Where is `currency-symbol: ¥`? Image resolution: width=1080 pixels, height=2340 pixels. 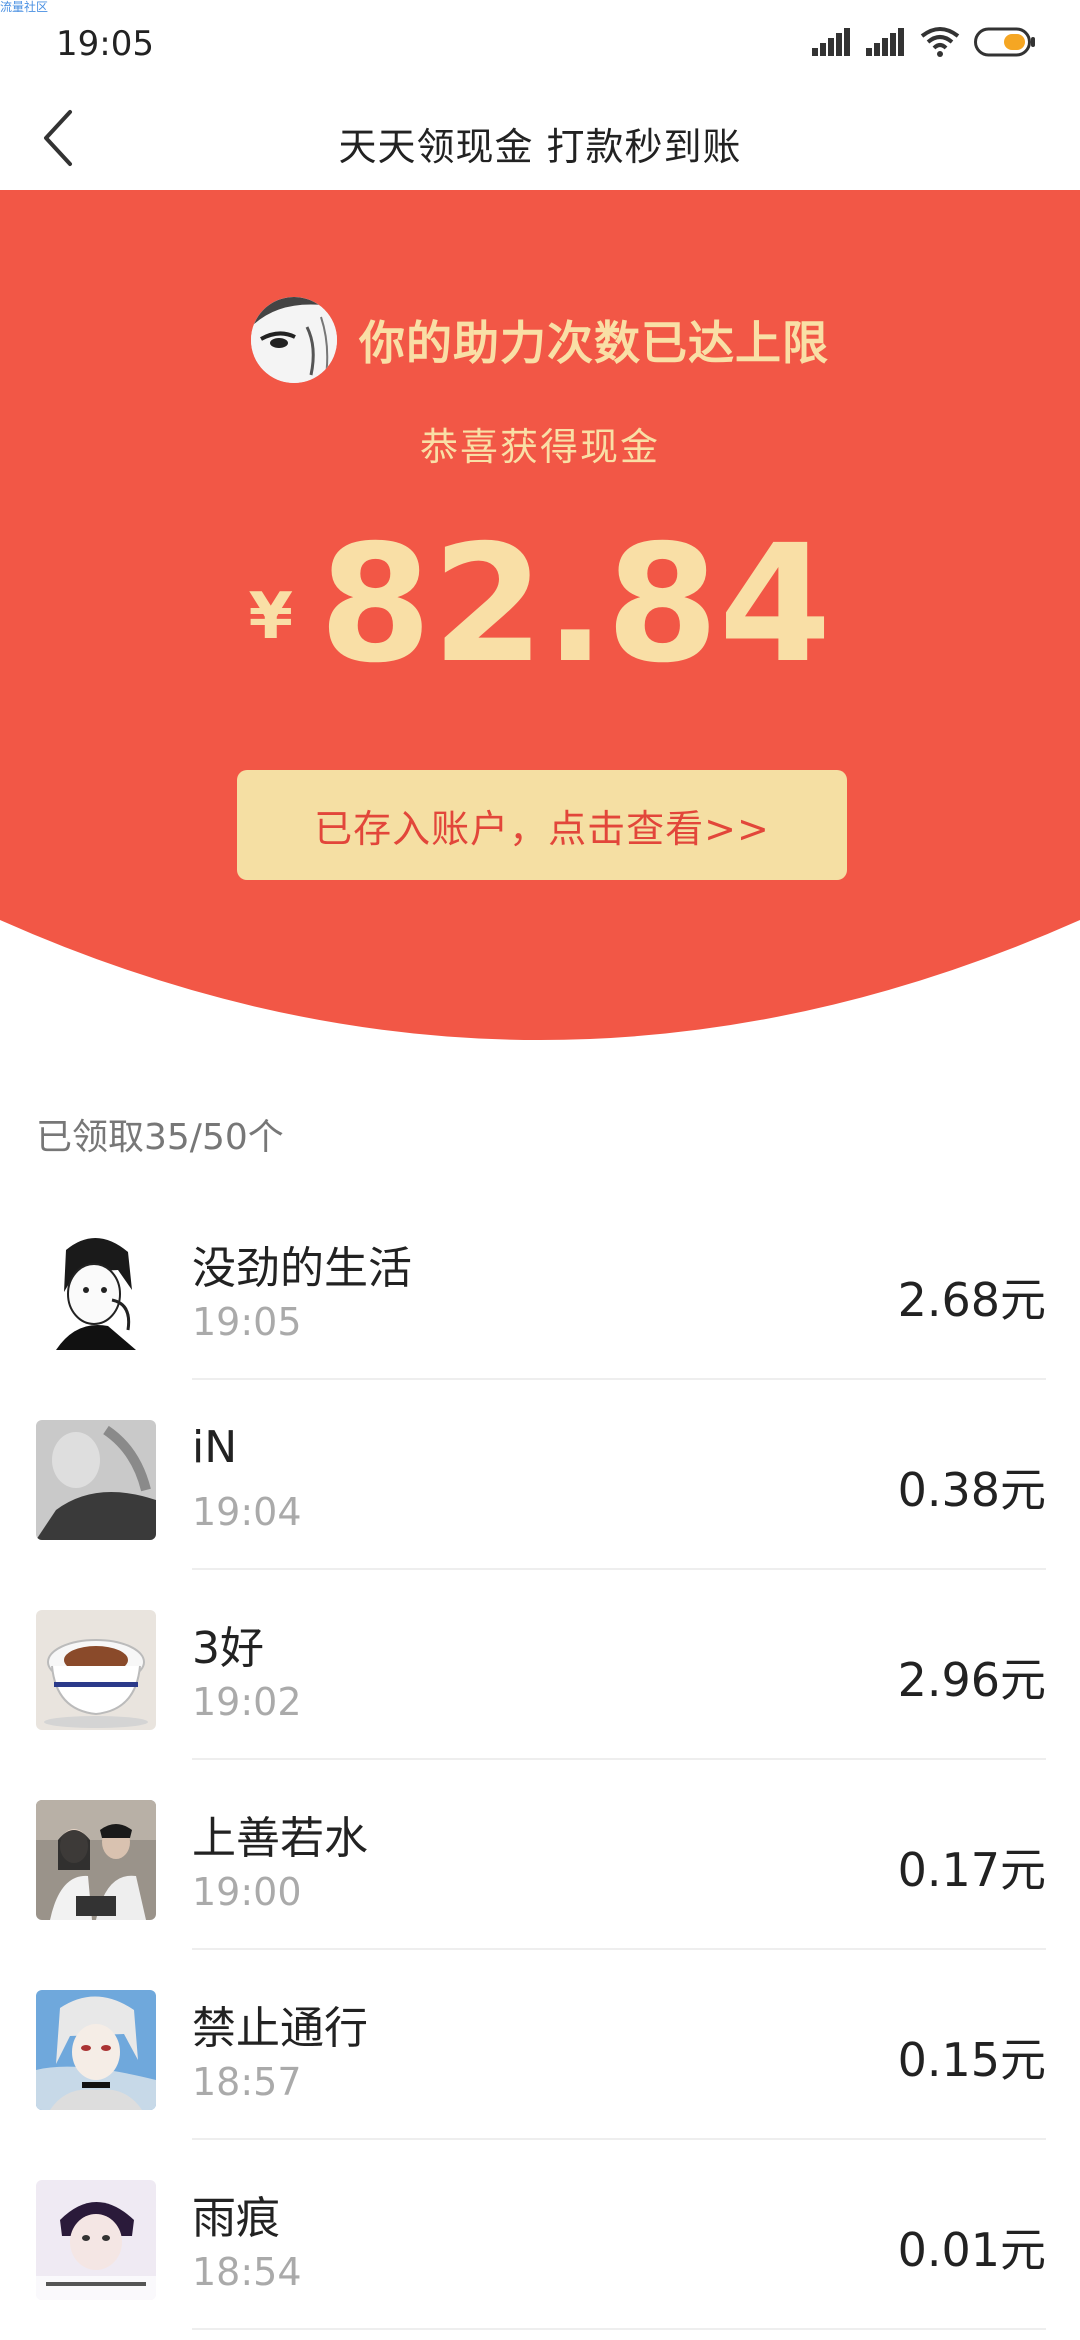 currency-symbol: ¥ is located at coordinates (271, 617).